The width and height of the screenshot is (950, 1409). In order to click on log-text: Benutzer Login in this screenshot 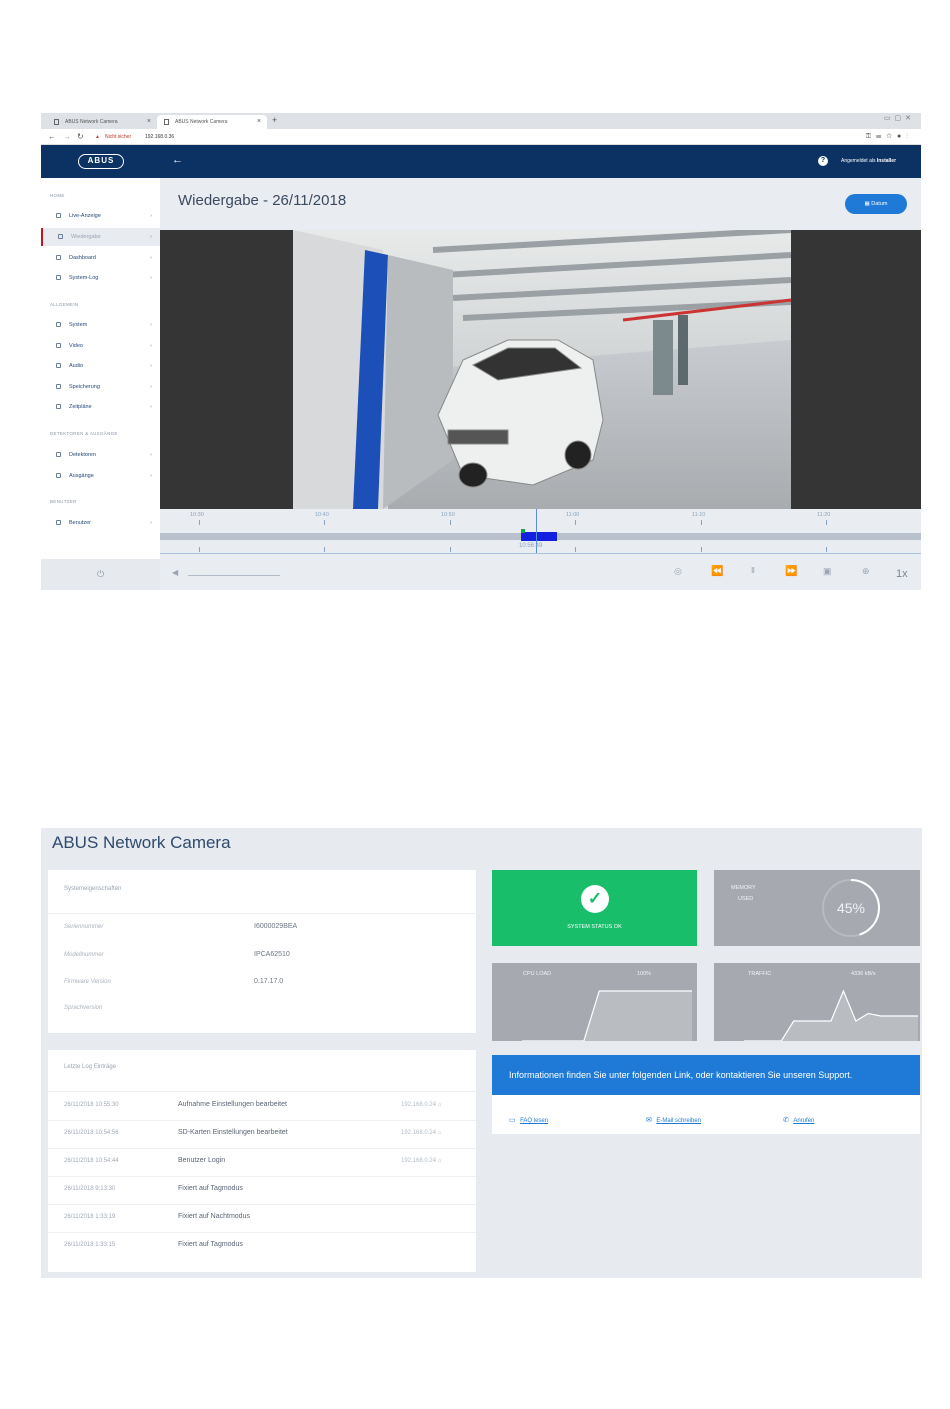, I will do `click(202, 1160)`.